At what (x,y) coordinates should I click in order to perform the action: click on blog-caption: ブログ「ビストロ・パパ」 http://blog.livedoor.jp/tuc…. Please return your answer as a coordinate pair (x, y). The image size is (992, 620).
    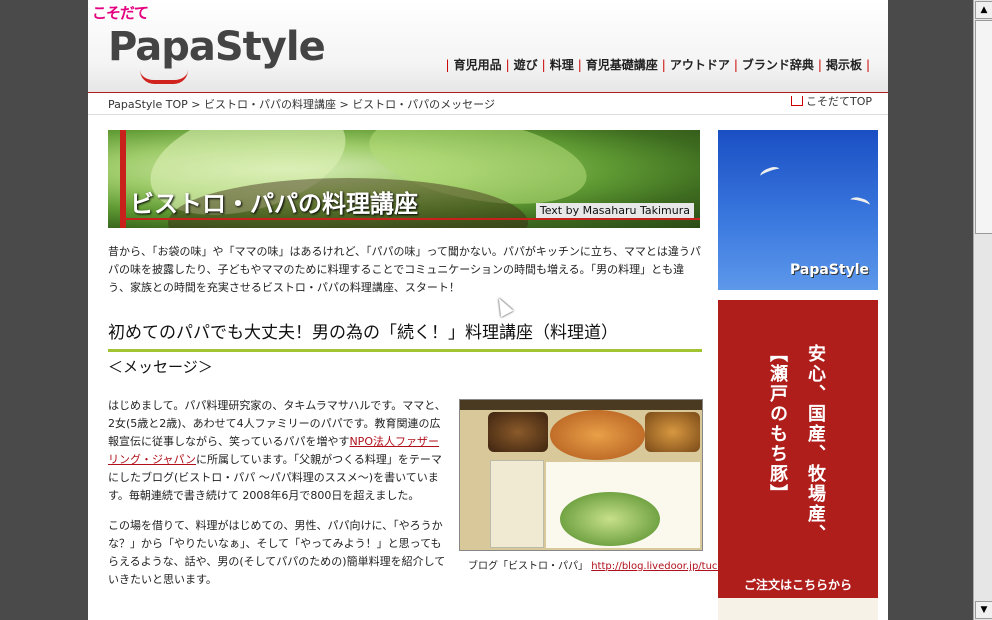
    Looking at the image, I should click on (608, 564).